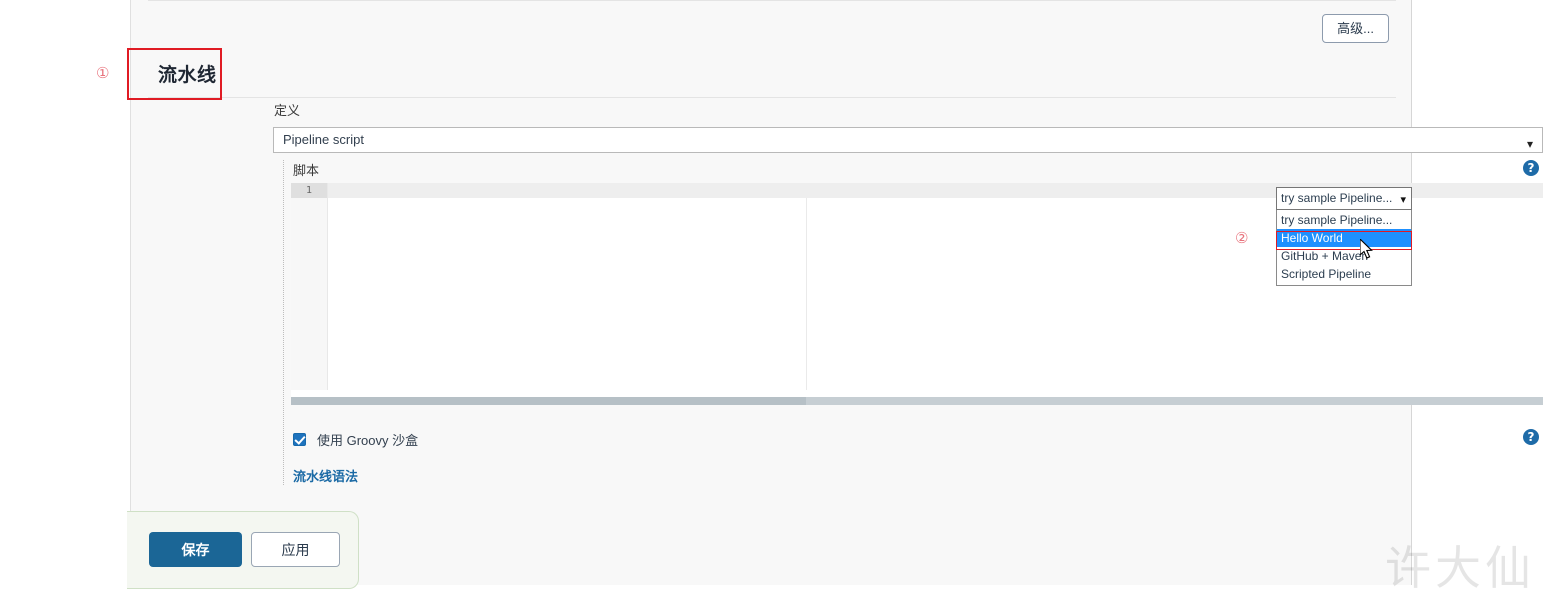 Image resolution: width=1547 pixels, height=602 pixels. Describe the element at coordinates (309, 190) in the screenshot. I see `line-number: 1` at that location.